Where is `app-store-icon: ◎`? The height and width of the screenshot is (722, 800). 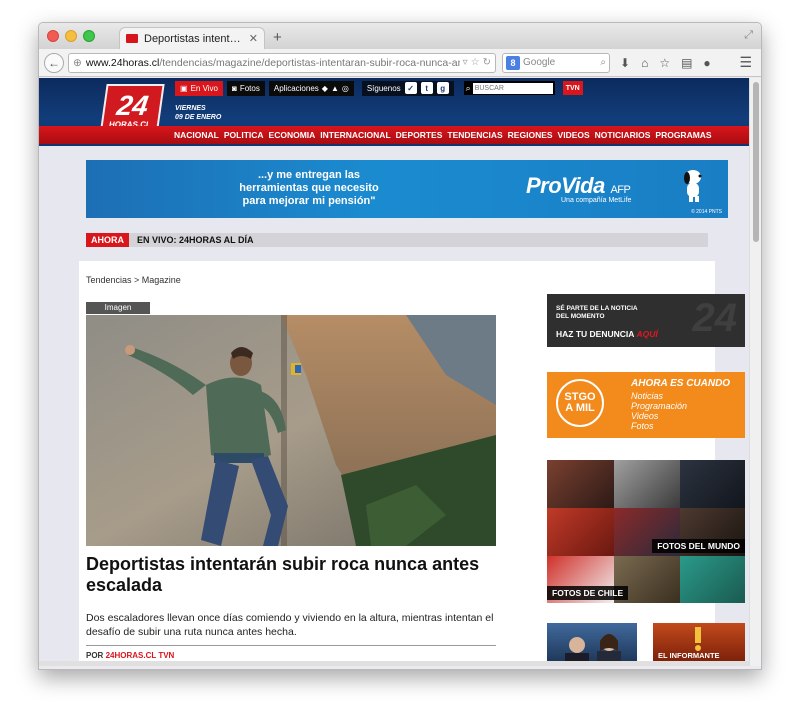
app-store-icon: ◎ is located at coordinates (345, 88).